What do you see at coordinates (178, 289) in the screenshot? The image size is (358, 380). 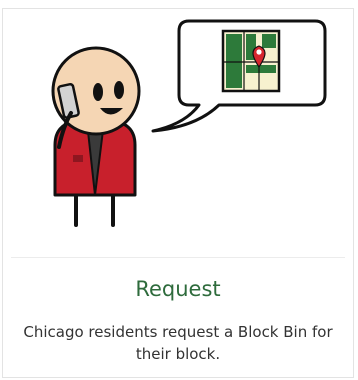 I see `card-title: Request` at bounding box center [178, 289].